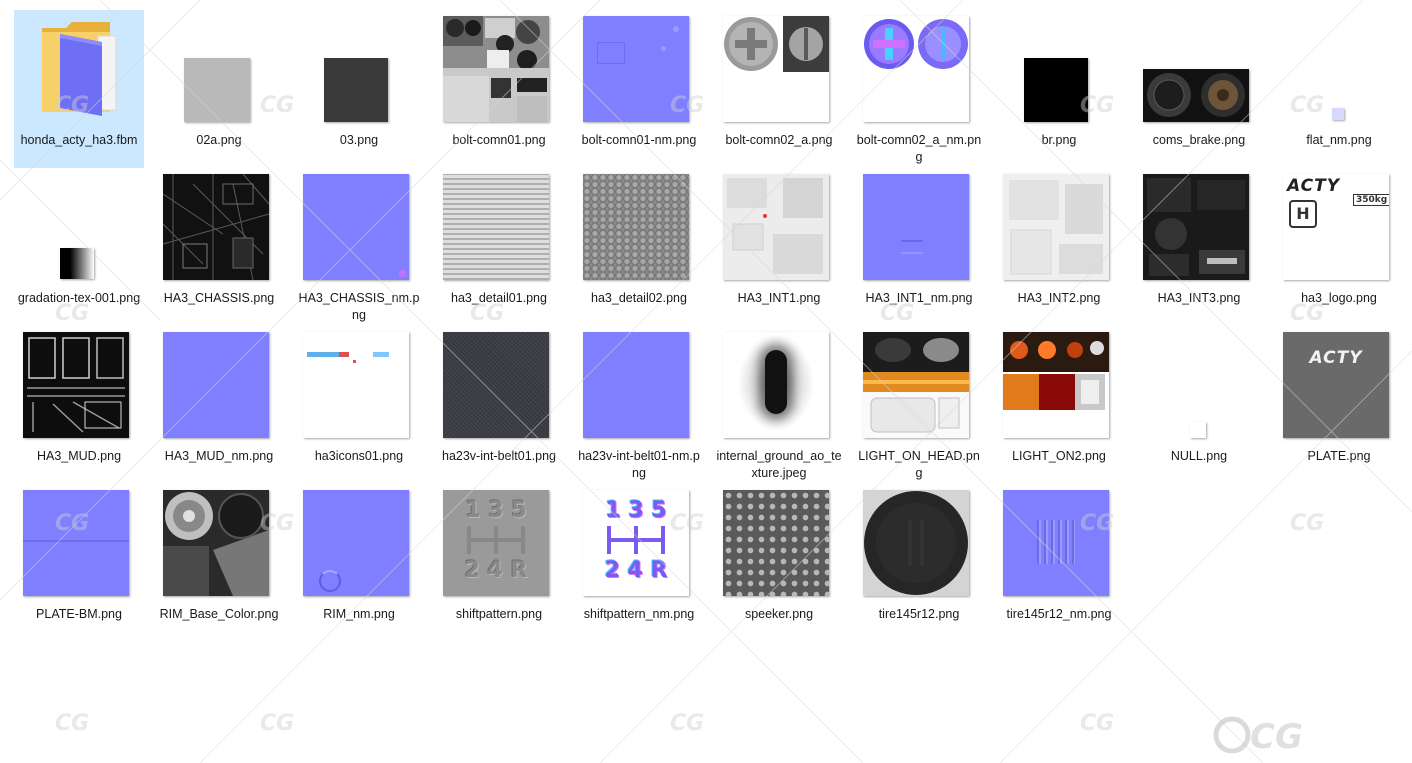 This screenshot has width=1412, height=763. I want to click on file-item: NULL.png, so click(1199, 405).